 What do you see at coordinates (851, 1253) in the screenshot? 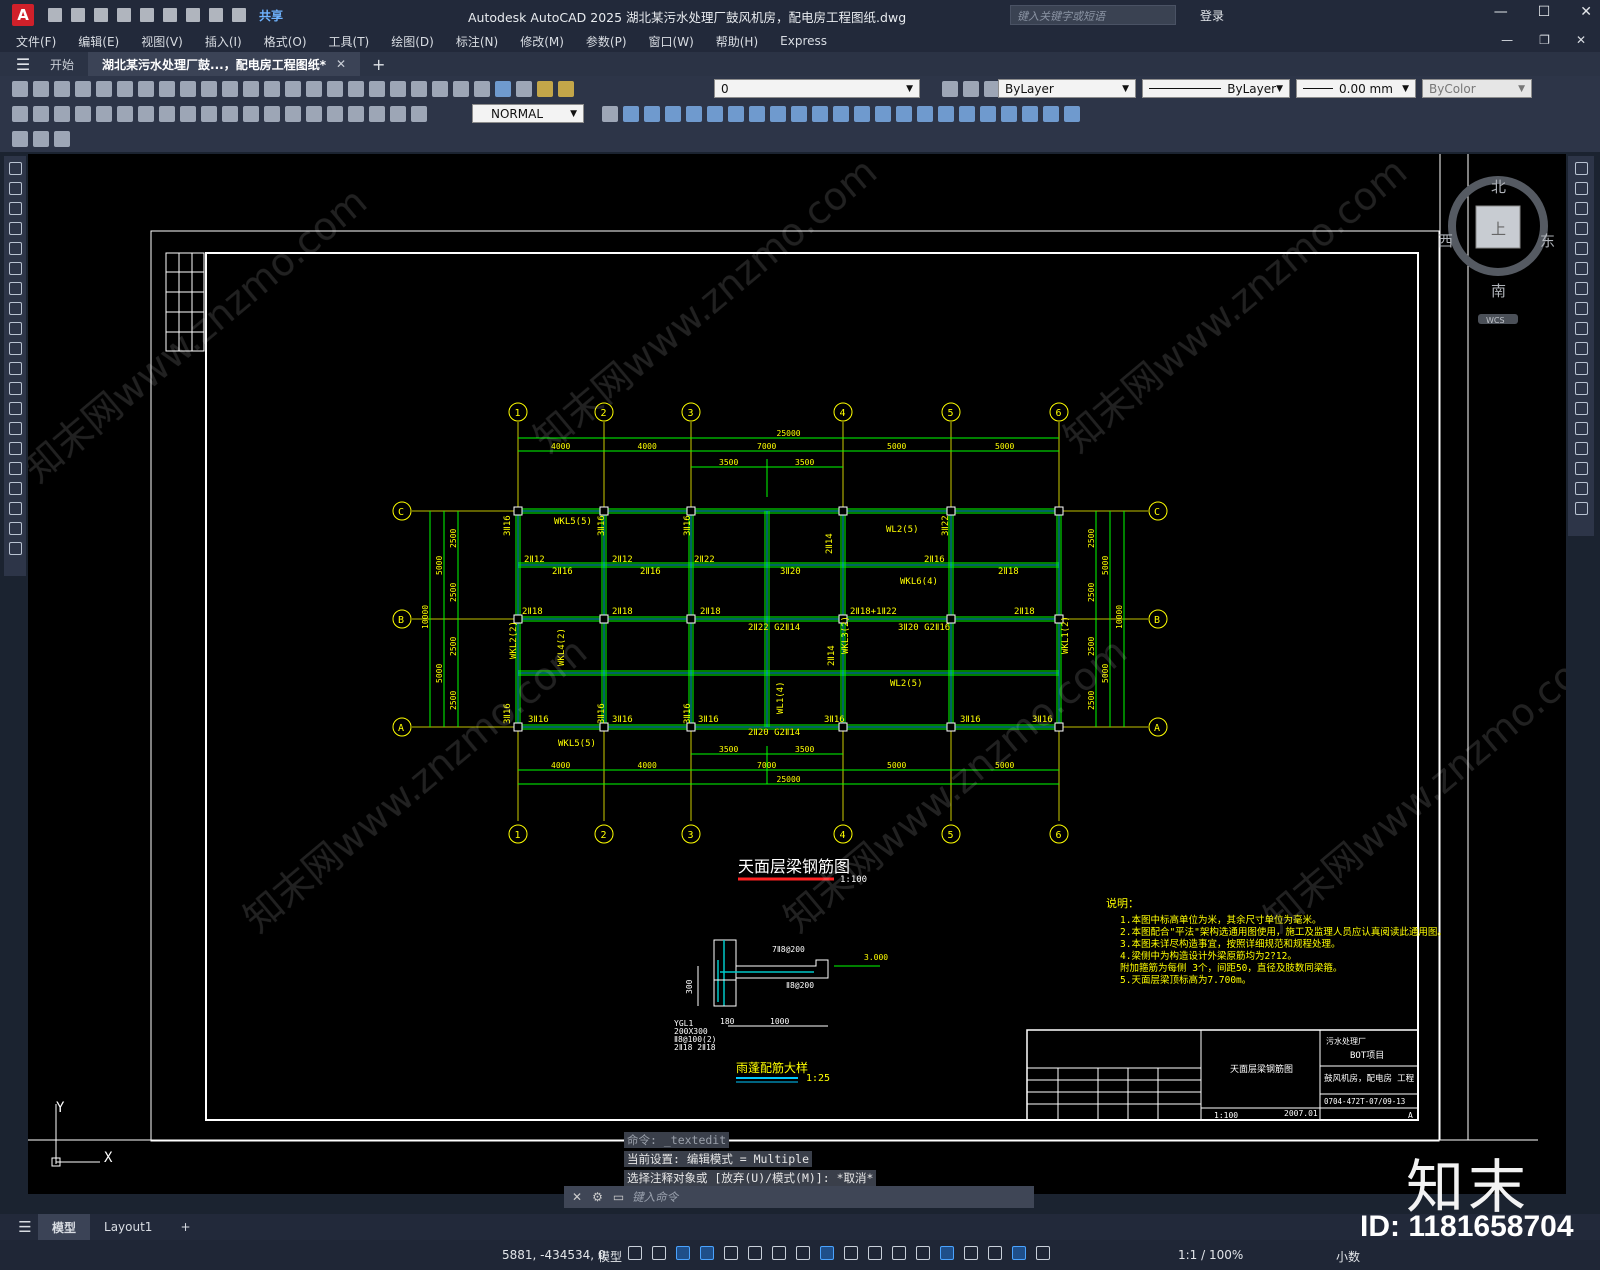
I see `lineweight-icon` at bounding box center [851, 1253].